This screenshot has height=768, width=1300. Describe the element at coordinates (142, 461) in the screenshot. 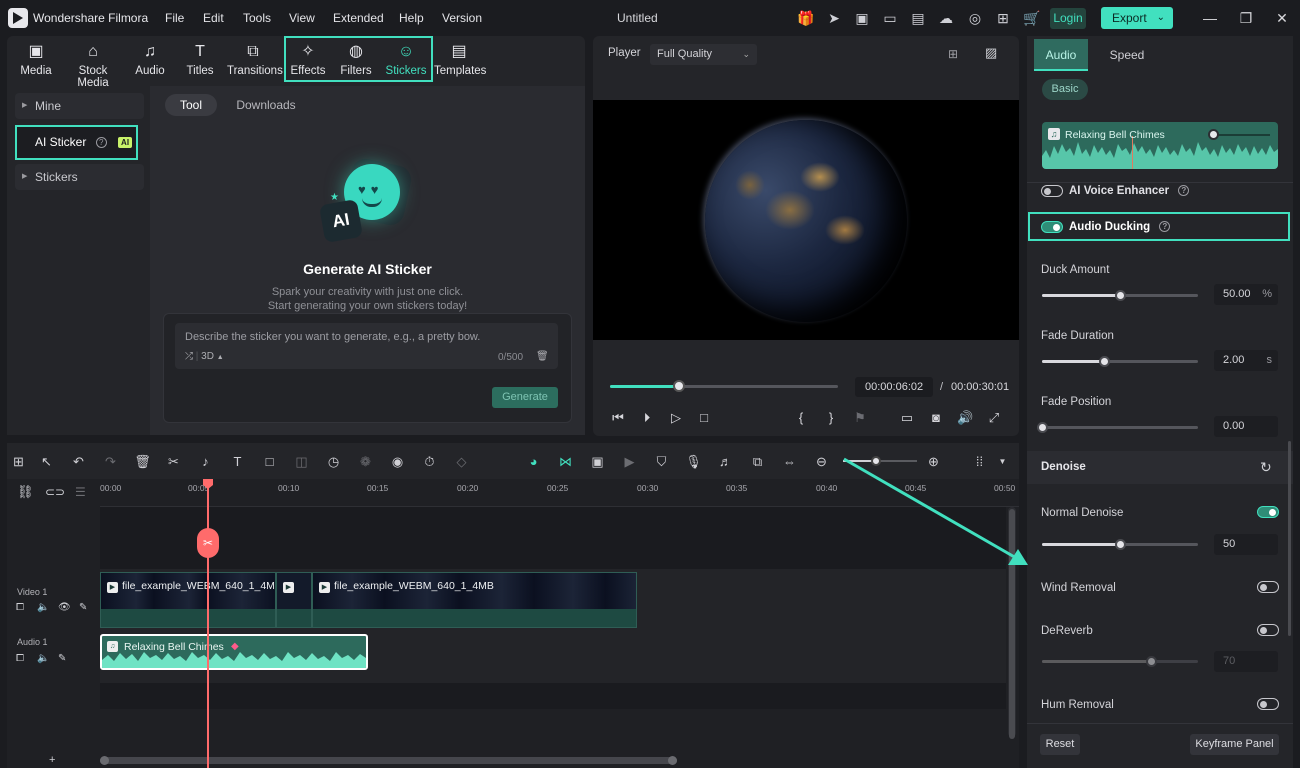

I see `delete-icon: 🗑` at that location.